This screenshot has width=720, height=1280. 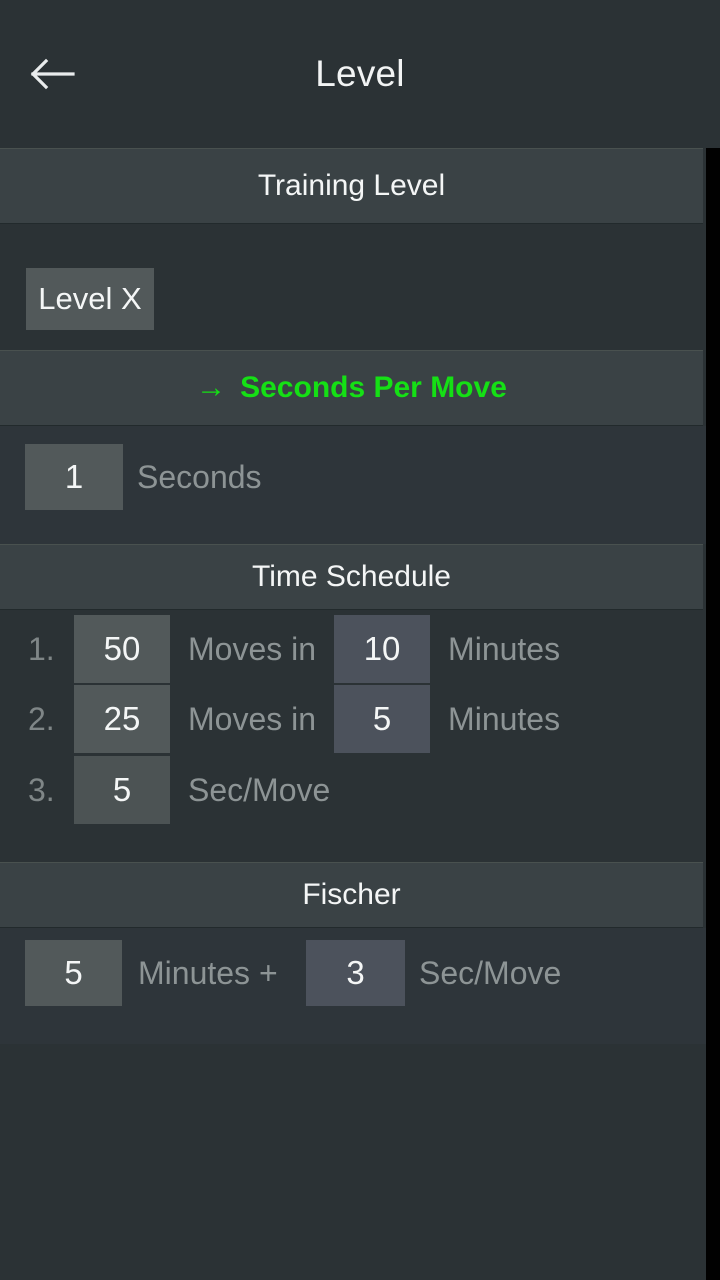 I want to click on sec-per-move-value: 5, so click(x=122, y=790).